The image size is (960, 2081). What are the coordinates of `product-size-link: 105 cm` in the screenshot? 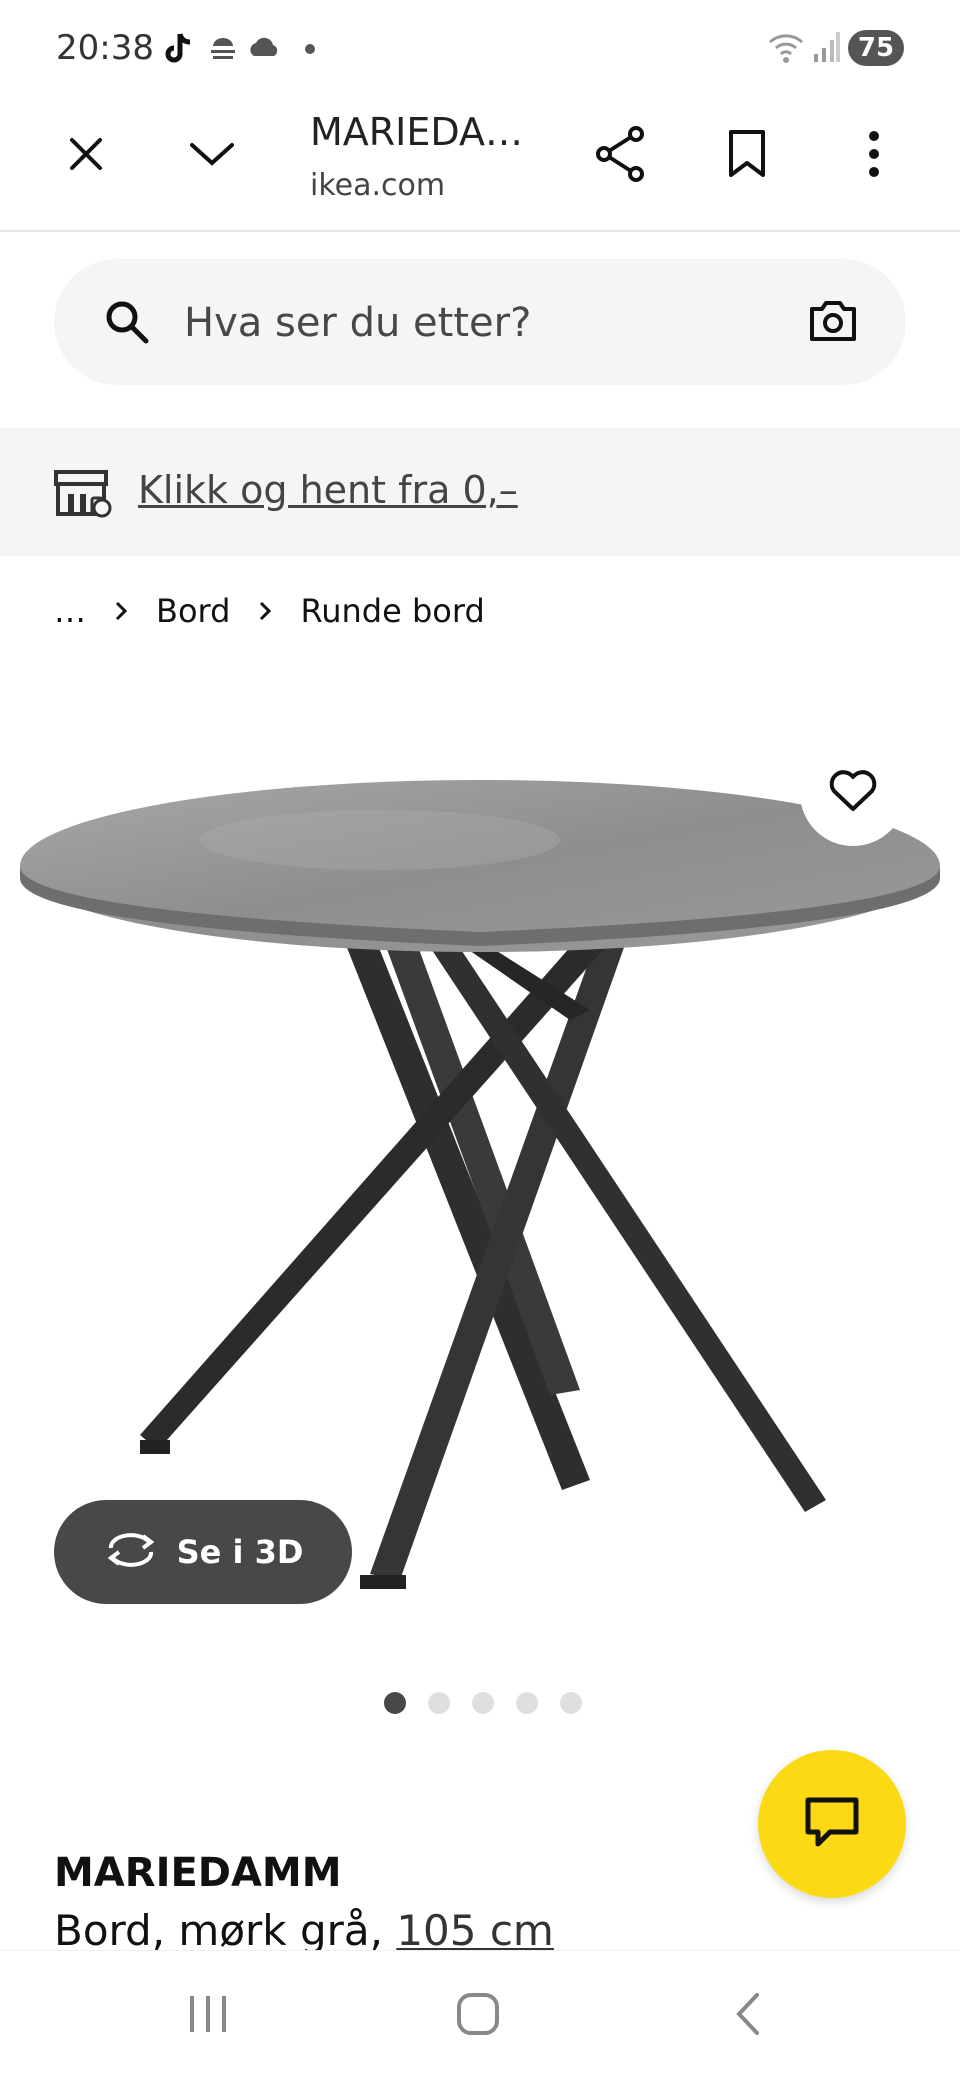 It's located at (475, 1930).